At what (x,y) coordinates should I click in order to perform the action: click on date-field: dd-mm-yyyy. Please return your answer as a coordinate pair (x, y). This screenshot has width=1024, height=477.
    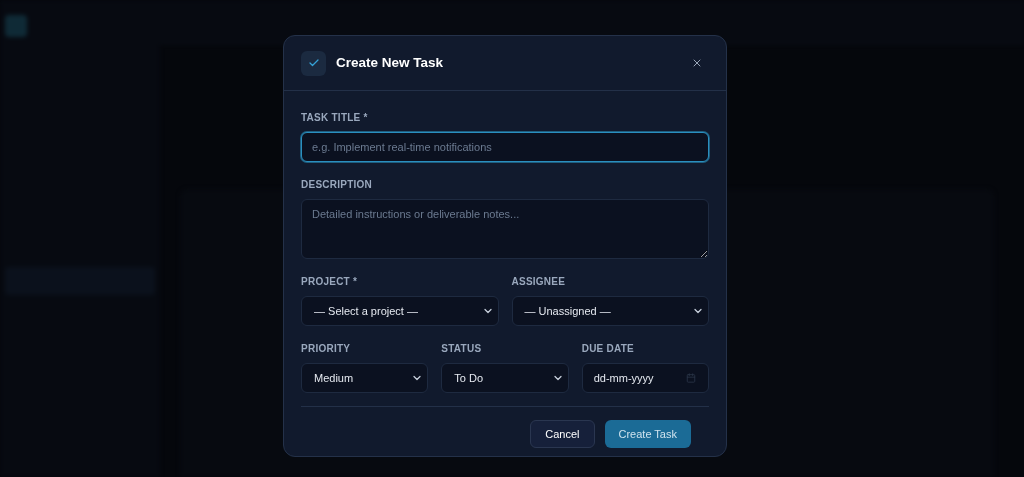
    Looking at the image, I should click on (645, 378).